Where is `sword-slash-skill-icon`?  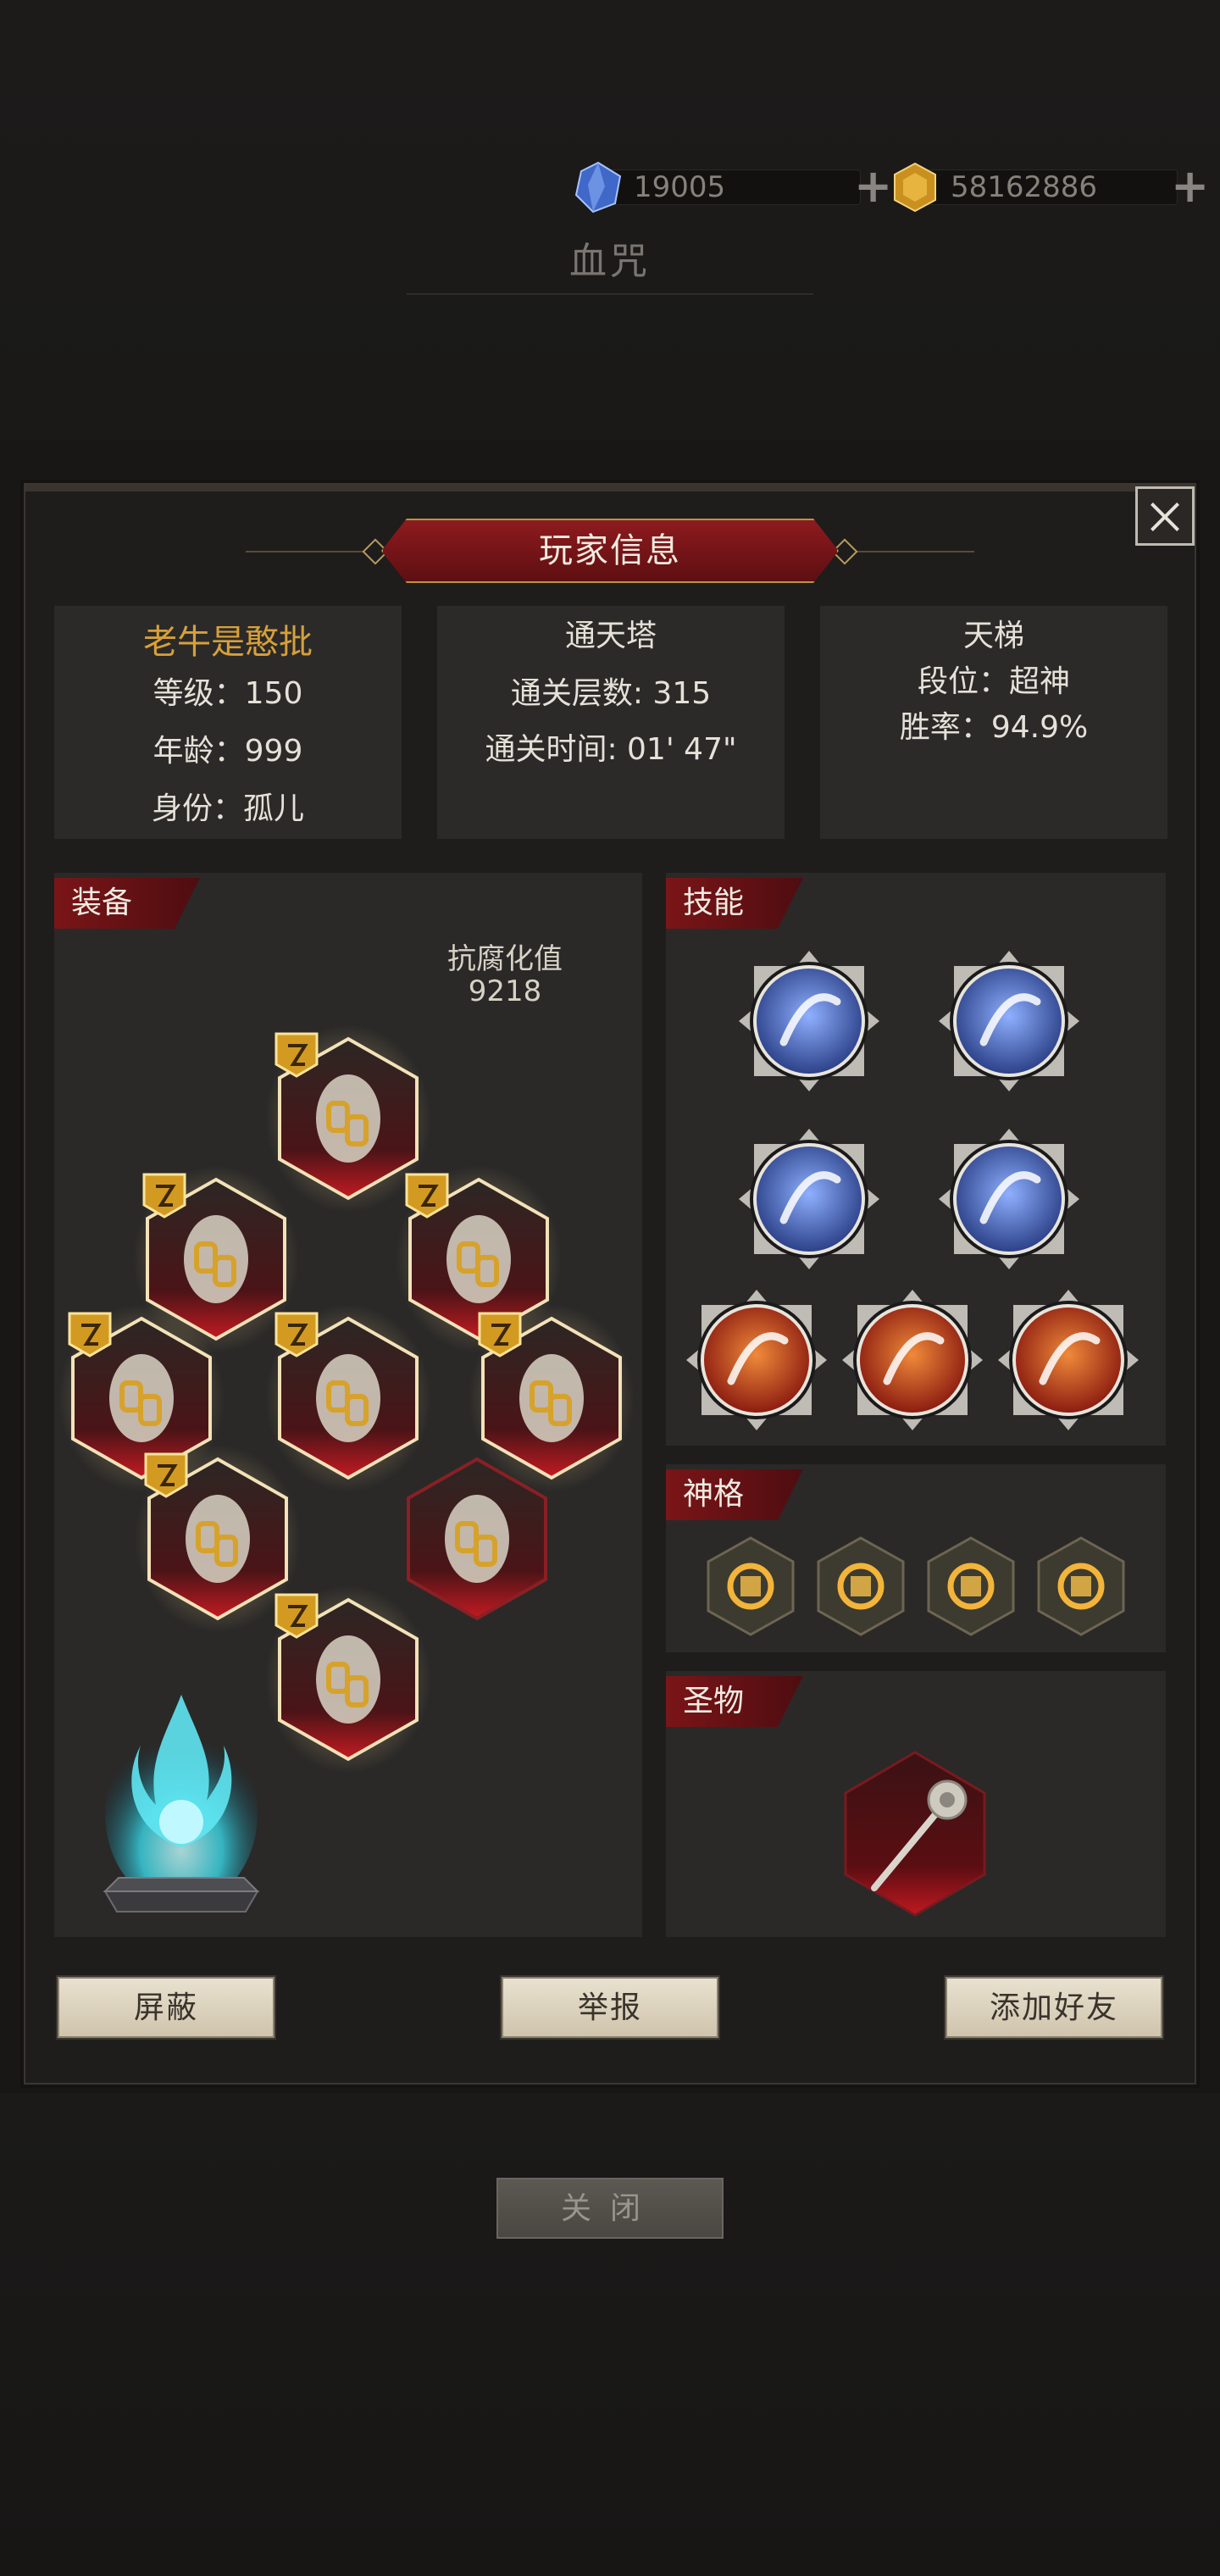 sword-slash-skill-icon is located at coordinates (809, 1199).